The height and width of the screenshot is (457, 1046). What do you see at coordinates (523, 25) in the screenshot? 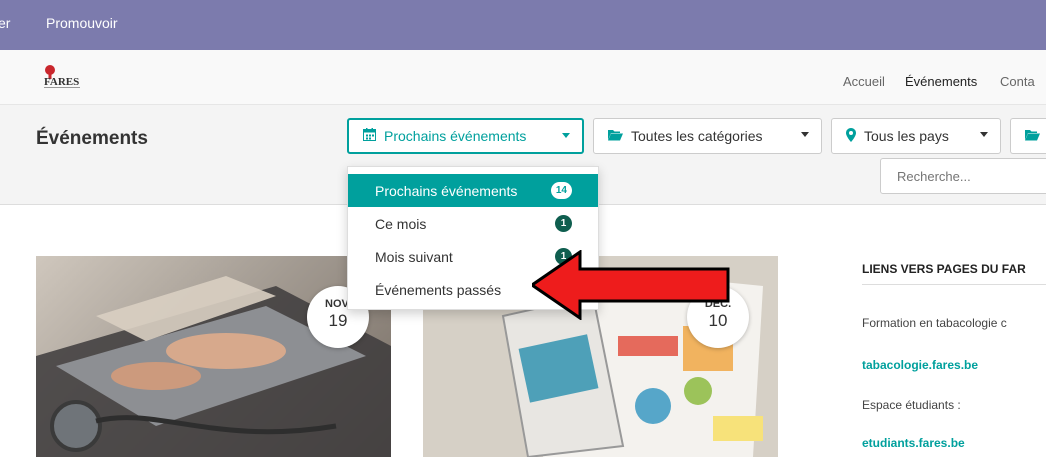
I see `top-bar: er Promouvoir` at bounding box center [523, 25].